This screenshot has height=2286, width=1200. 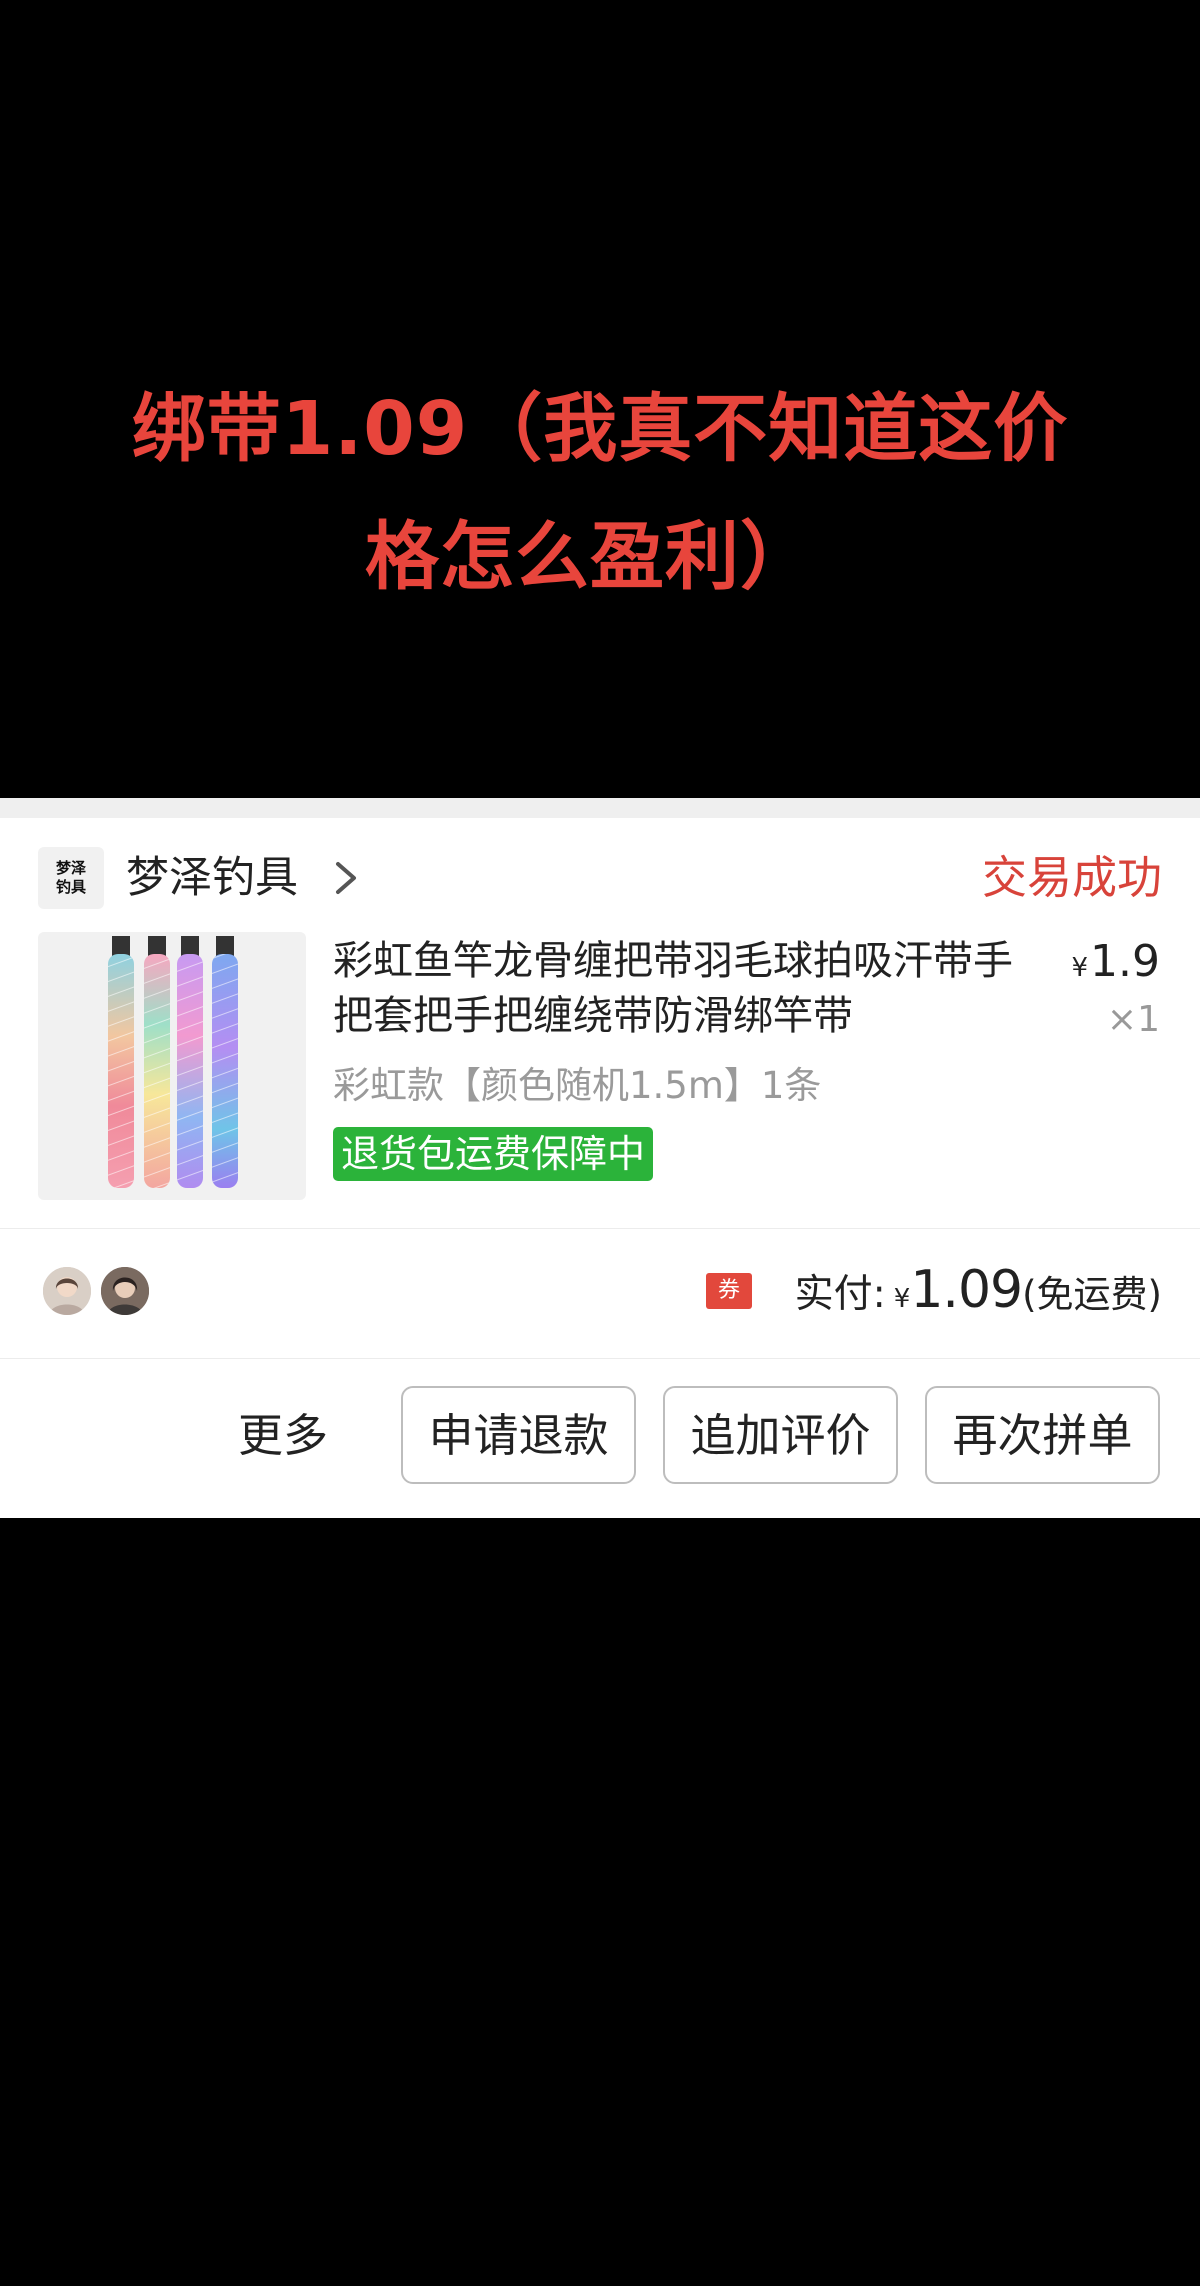 I want to click on shop-header: 梦泽 钓具 梦泽钓具 交易成功, so click(x=600, y=878).